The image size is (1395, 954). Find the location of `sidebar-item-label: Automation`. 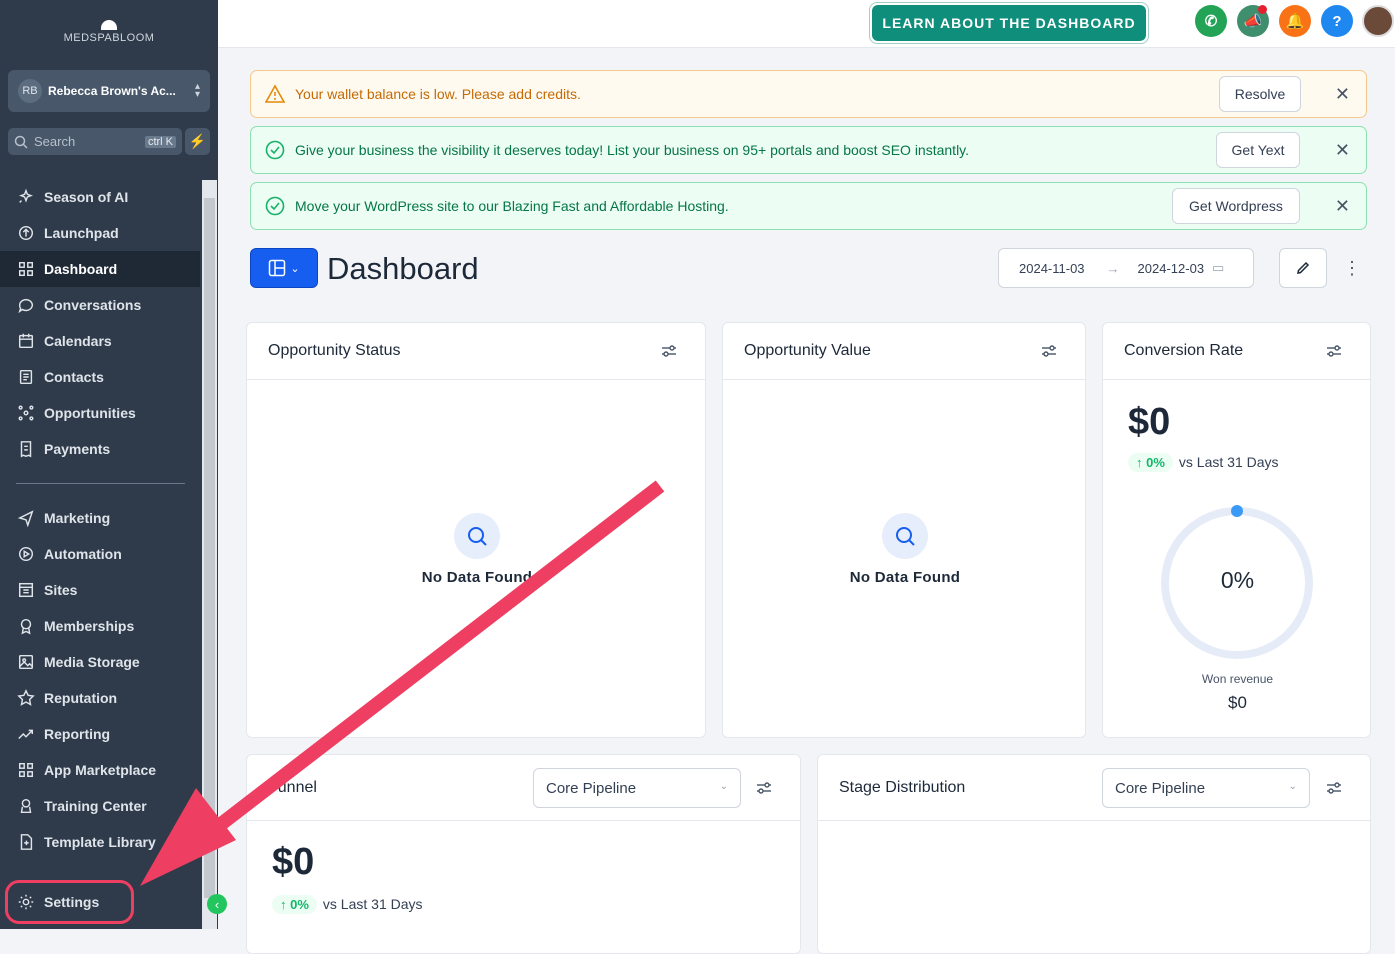

sidebar-item-label: Automation is located at coordinates (83, 554).